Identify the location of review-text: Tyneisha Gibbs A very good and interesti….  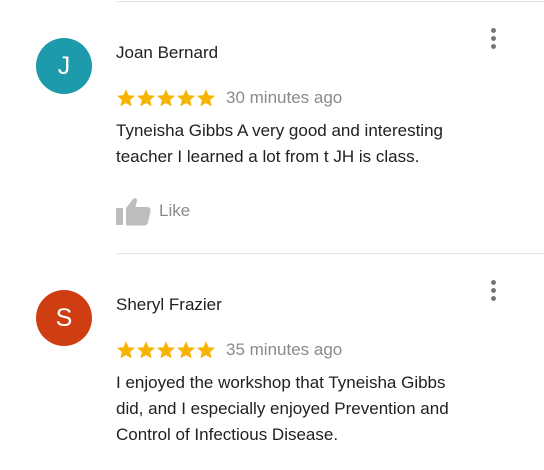
(316, 144).